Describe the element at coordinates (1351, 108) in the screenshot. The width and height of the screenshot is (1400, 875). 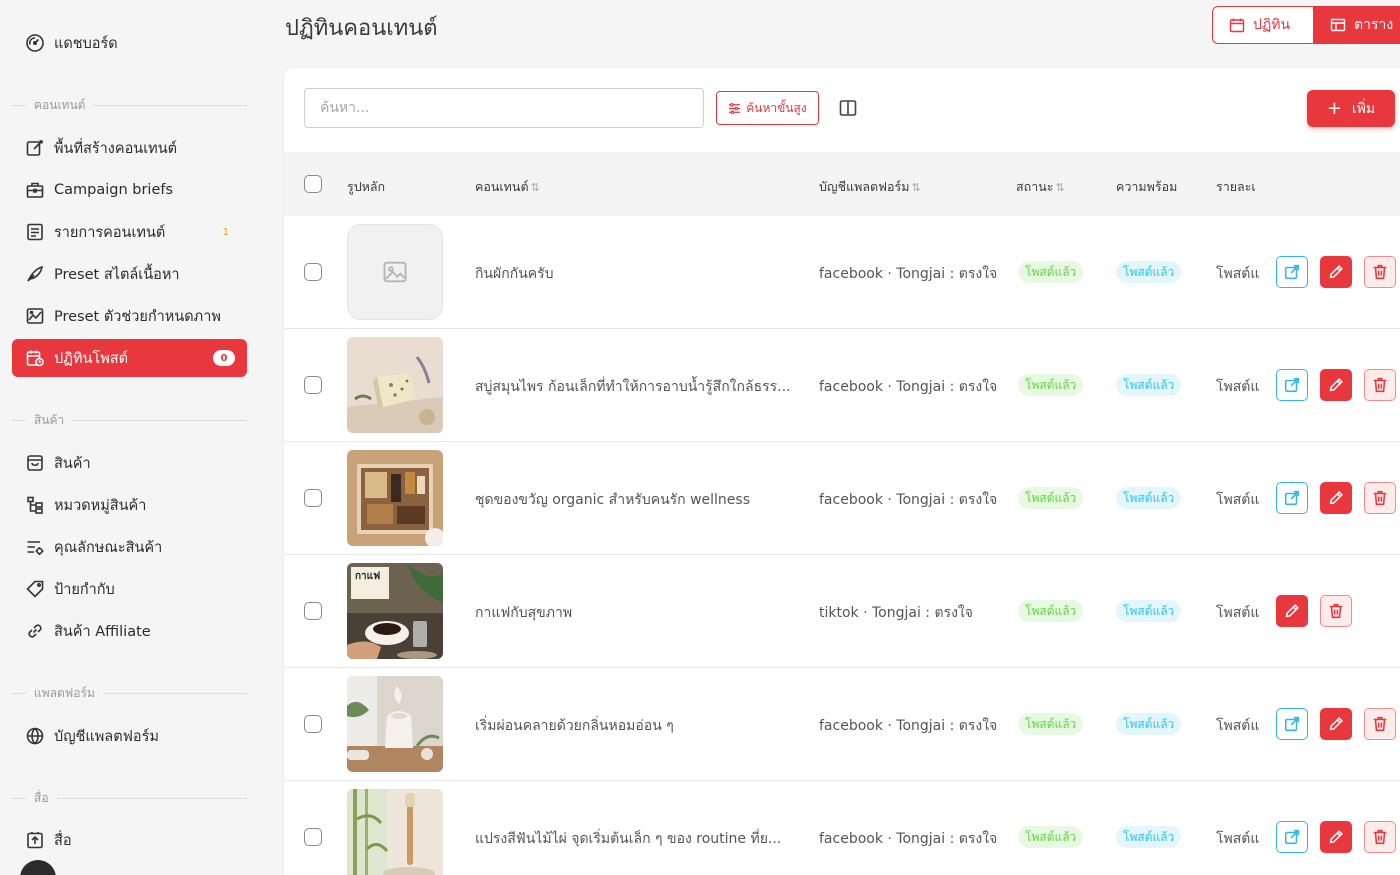
I see `add-button: + เพิ่ม` at that location.